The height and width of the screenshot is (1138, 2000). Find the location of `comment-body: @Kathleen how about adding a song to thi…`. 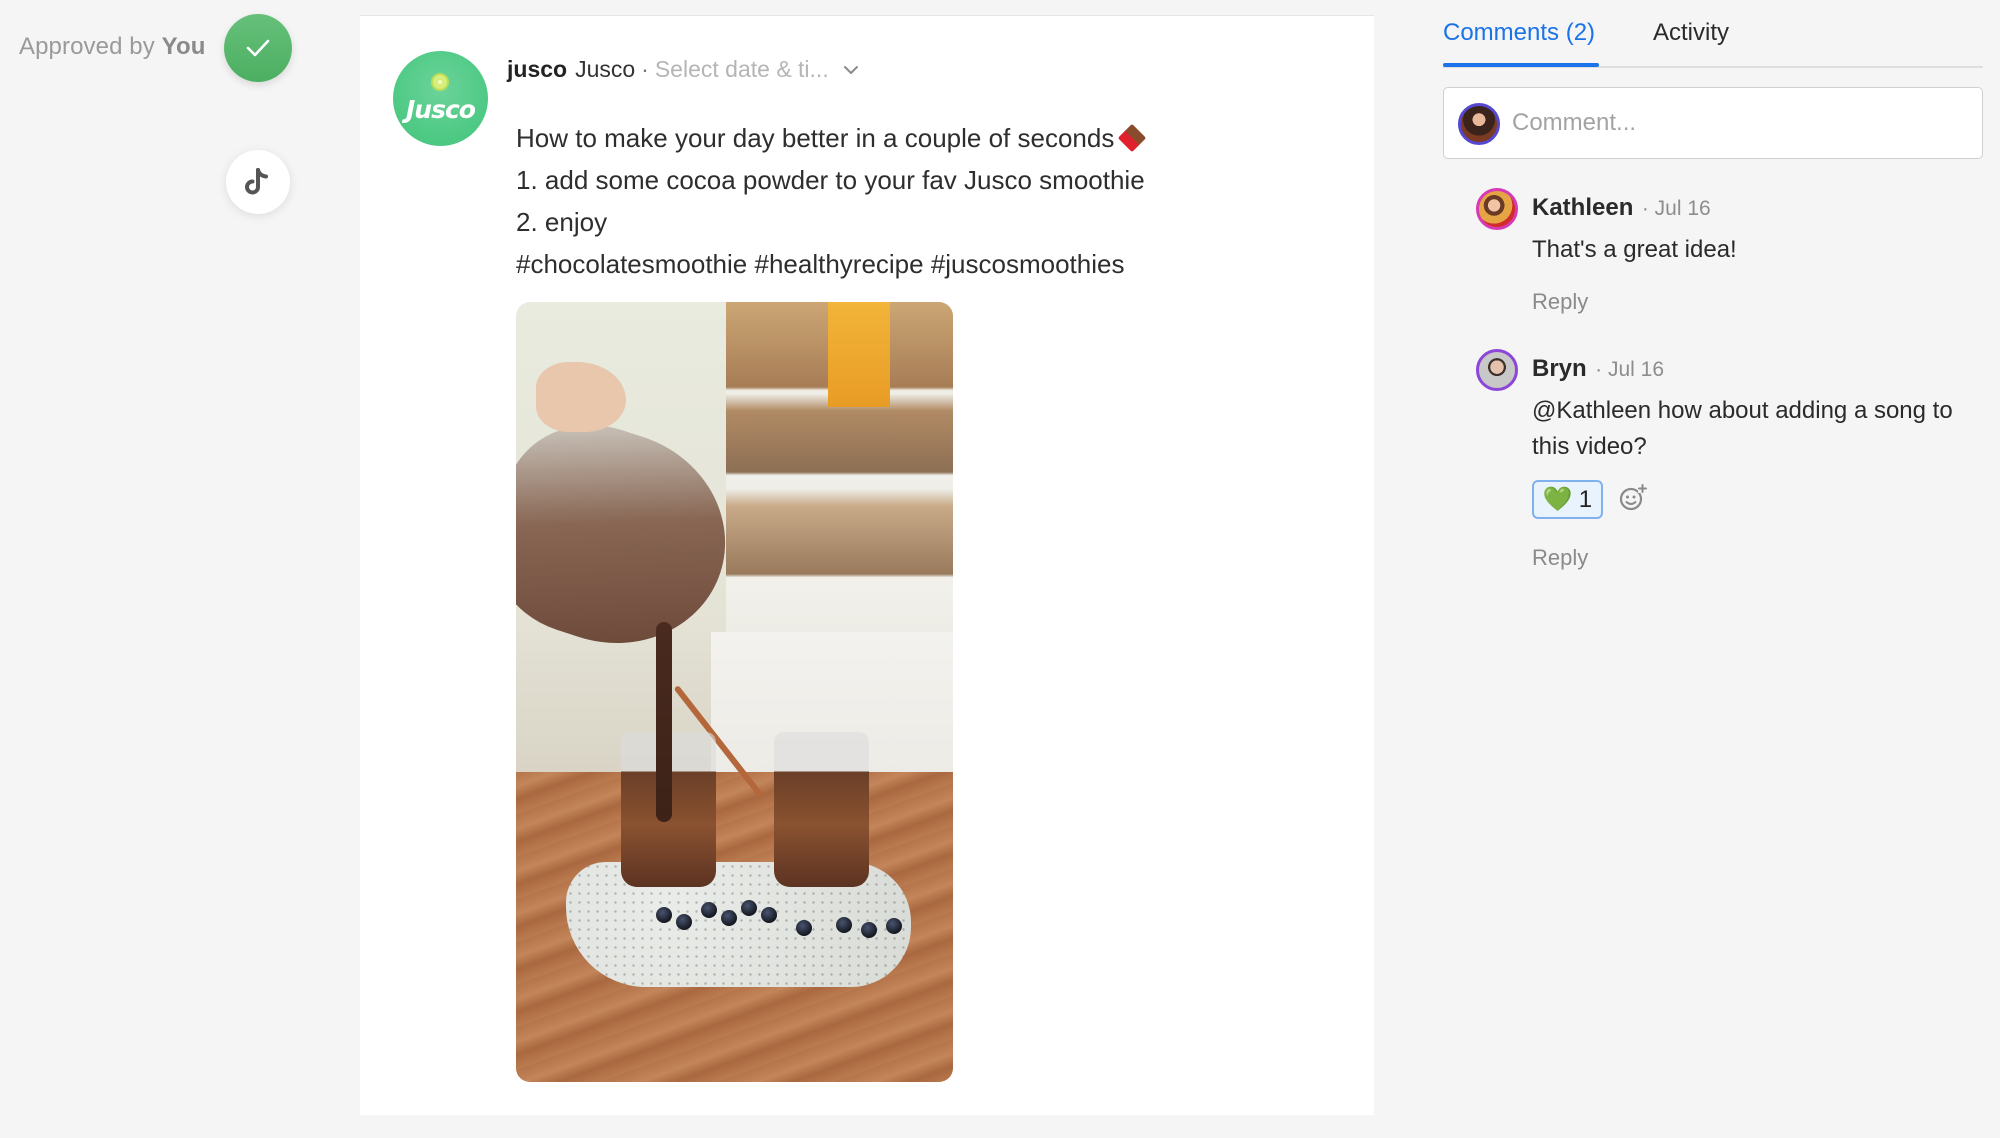

comment-body: @Kathleen how about adding a song to thi… is located at coordinates (1742, 428).